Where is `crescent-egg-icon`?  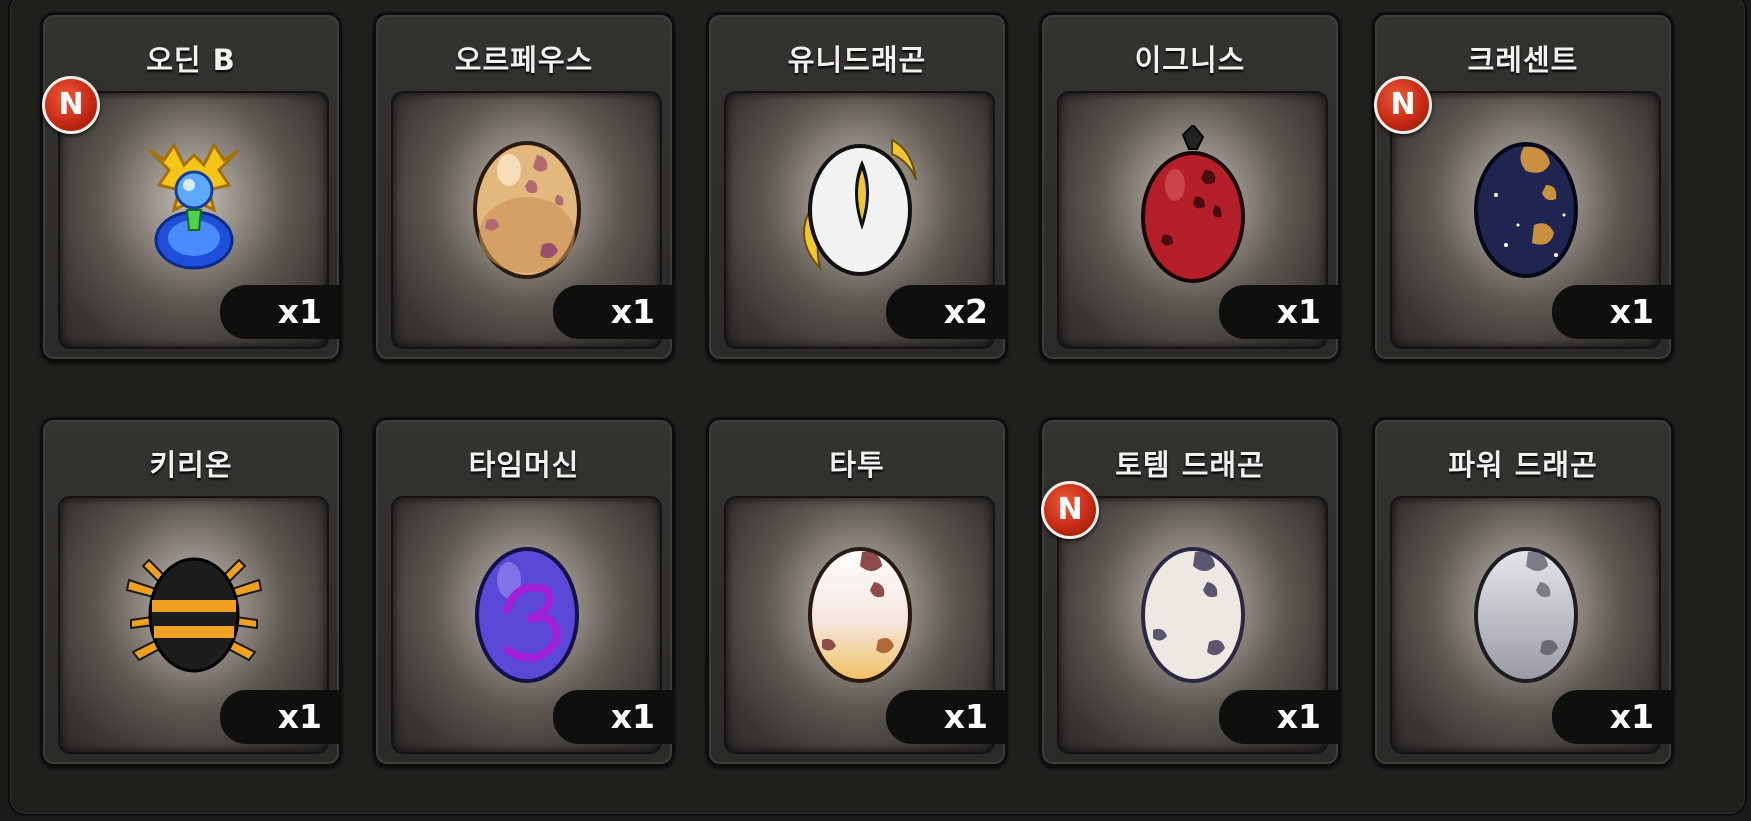 crescent-egg-icon is located at coordinates (1525, 209).